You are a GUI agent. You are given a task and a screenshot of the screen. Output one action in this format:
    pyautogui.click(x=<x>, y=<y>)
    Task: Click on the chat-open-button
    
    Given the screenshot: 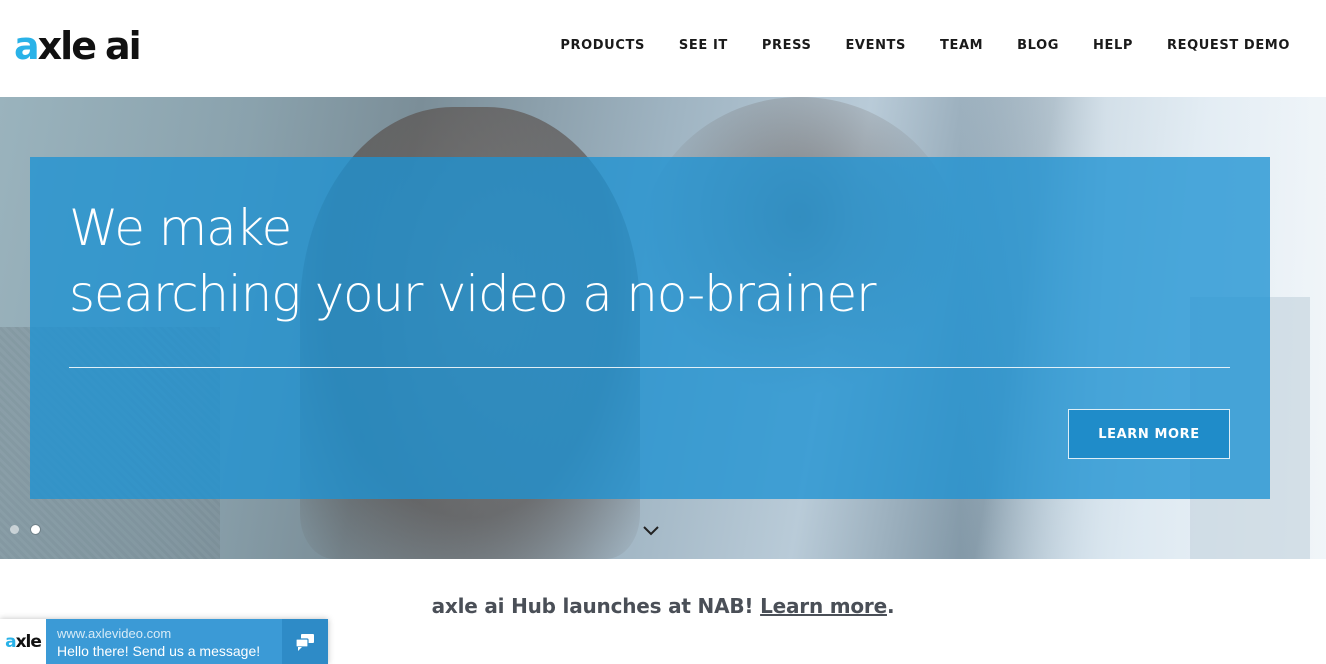 What is the action you would take?
    pyautogui.click(x=305, y=641)
    